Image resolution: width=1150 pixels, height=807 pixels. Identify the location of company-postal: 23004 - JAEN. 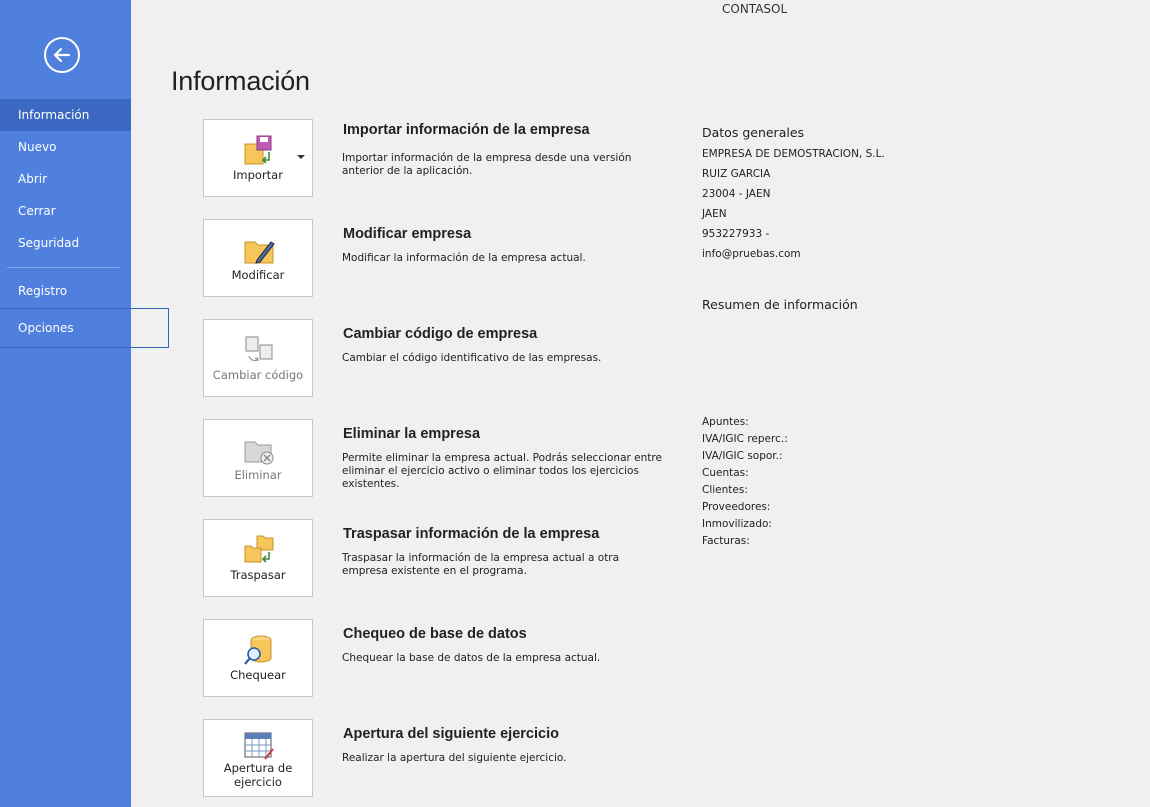
(736, 194).